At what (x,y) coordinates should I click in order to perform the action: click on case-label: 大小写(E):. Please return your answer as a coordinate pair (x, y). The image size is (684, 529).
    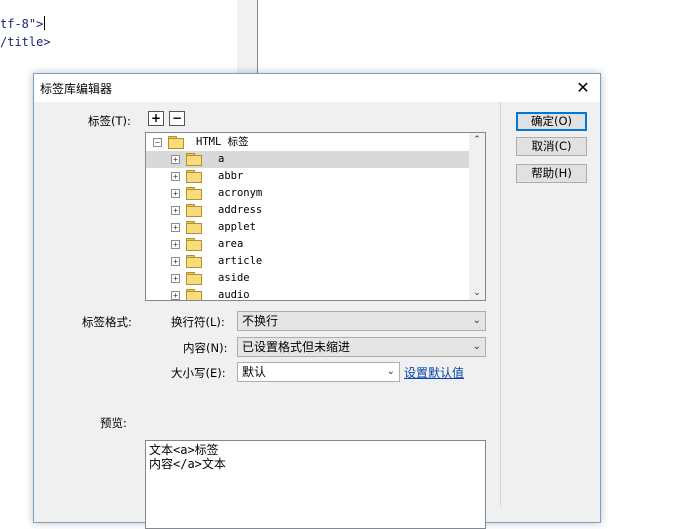
    Looking at the image, I should click on (198, 373).